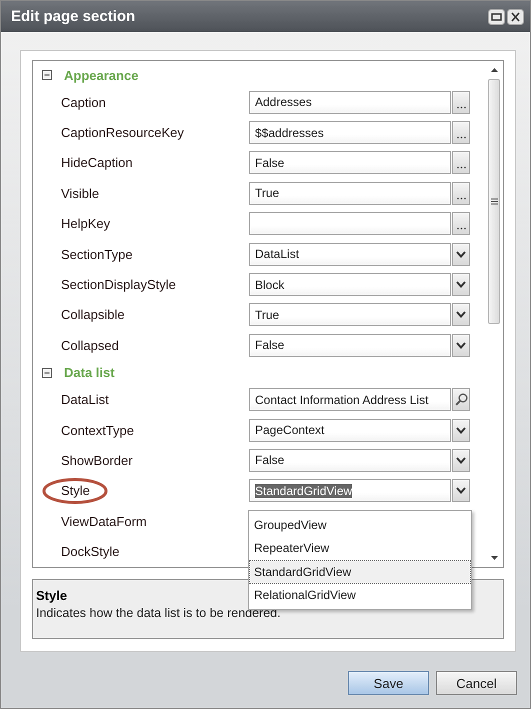  I want to click on property-label: Collapsible, so click(93, 314).